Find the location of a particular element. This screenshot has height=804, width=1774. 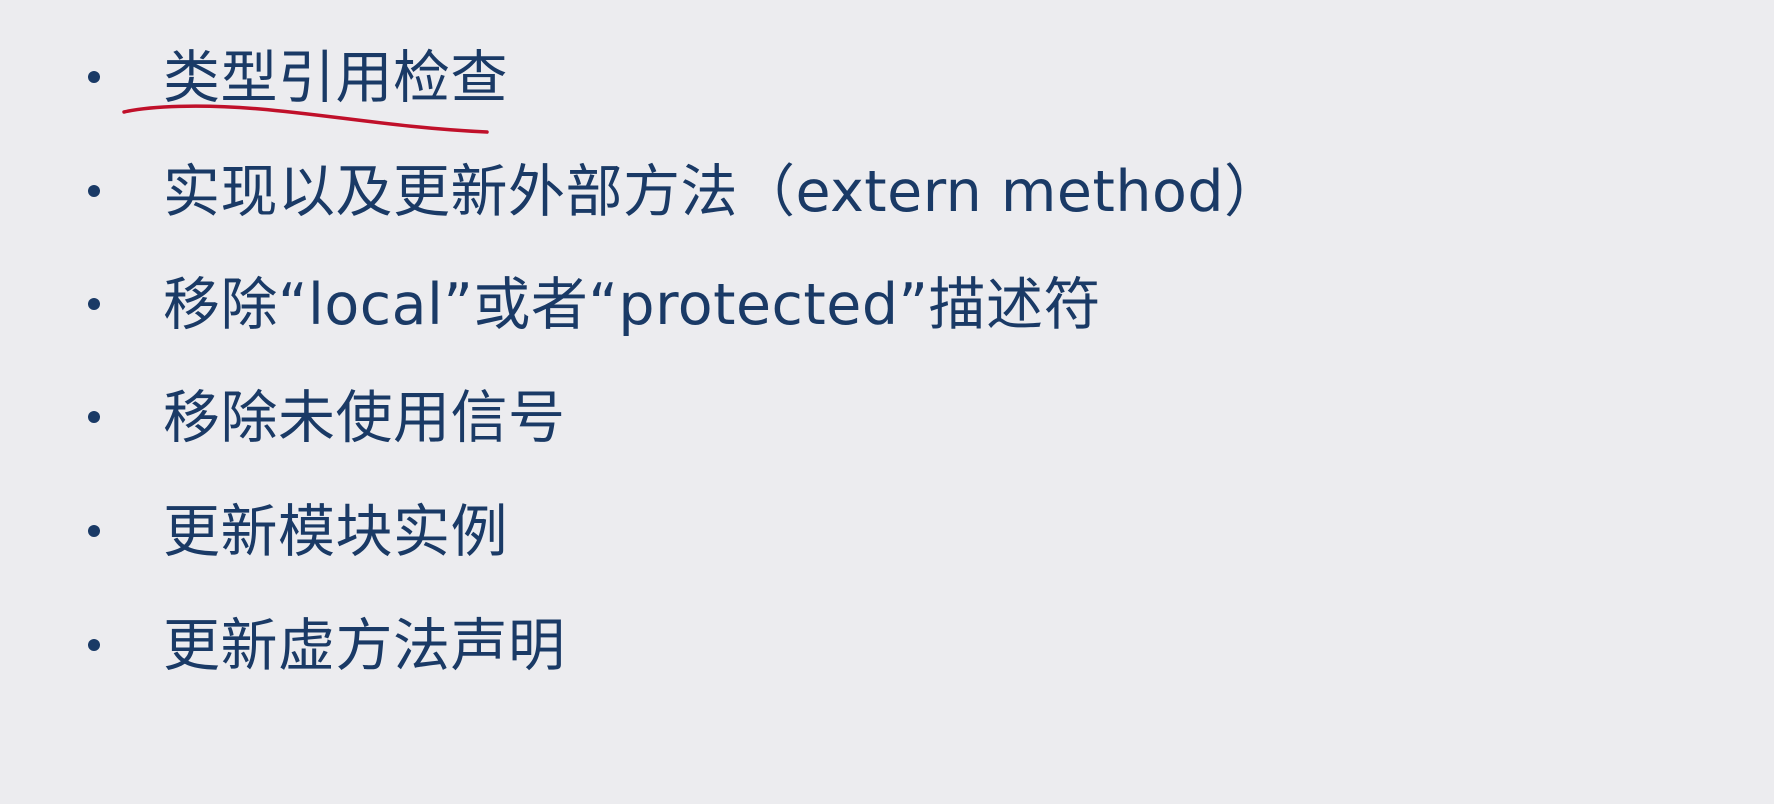

bullet-item-extern-method: 实现以及更新外部方法（extern method） is located at coordinates (800, 192).